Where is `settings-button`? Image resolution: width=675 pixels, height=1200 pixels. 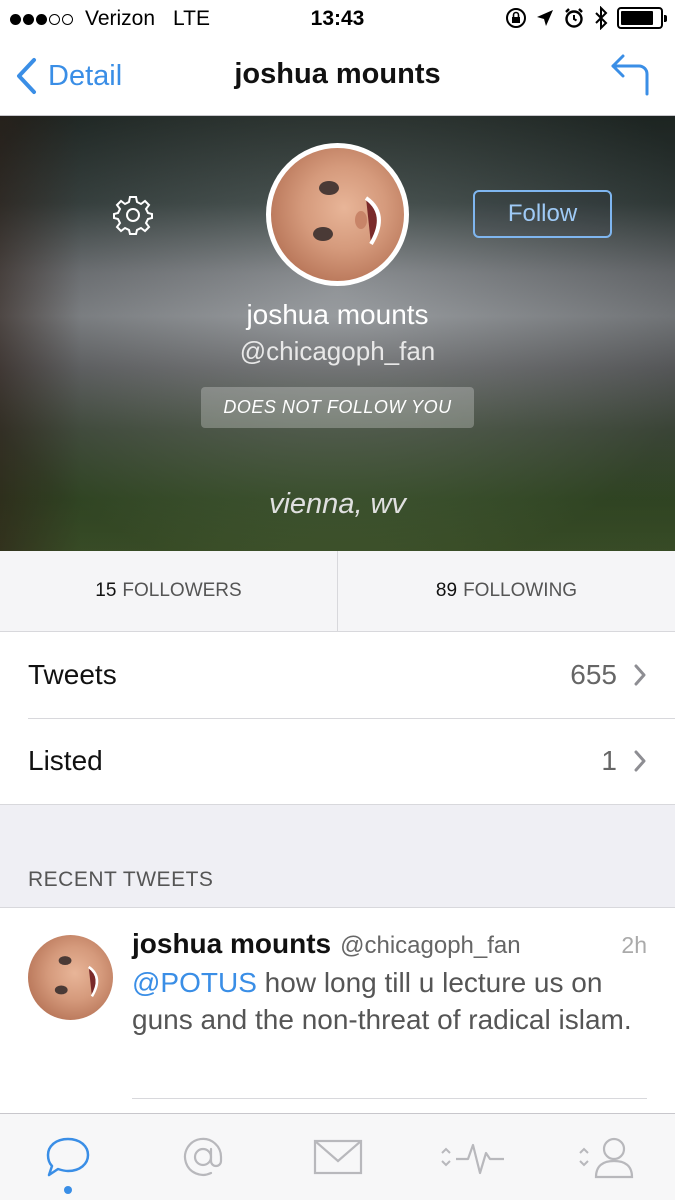
settings-button is located at coordinates (133, 217).